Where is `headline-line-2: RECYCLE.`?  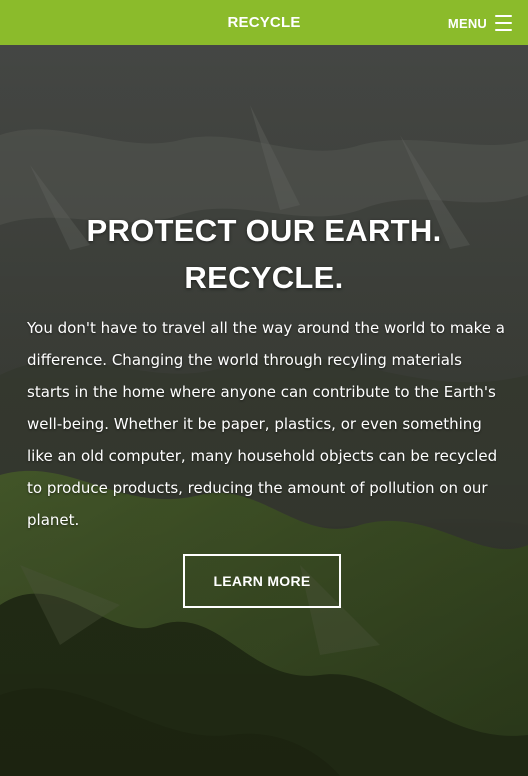
headline-line-2: RECYCLE. is located at coordinates (264, 277).